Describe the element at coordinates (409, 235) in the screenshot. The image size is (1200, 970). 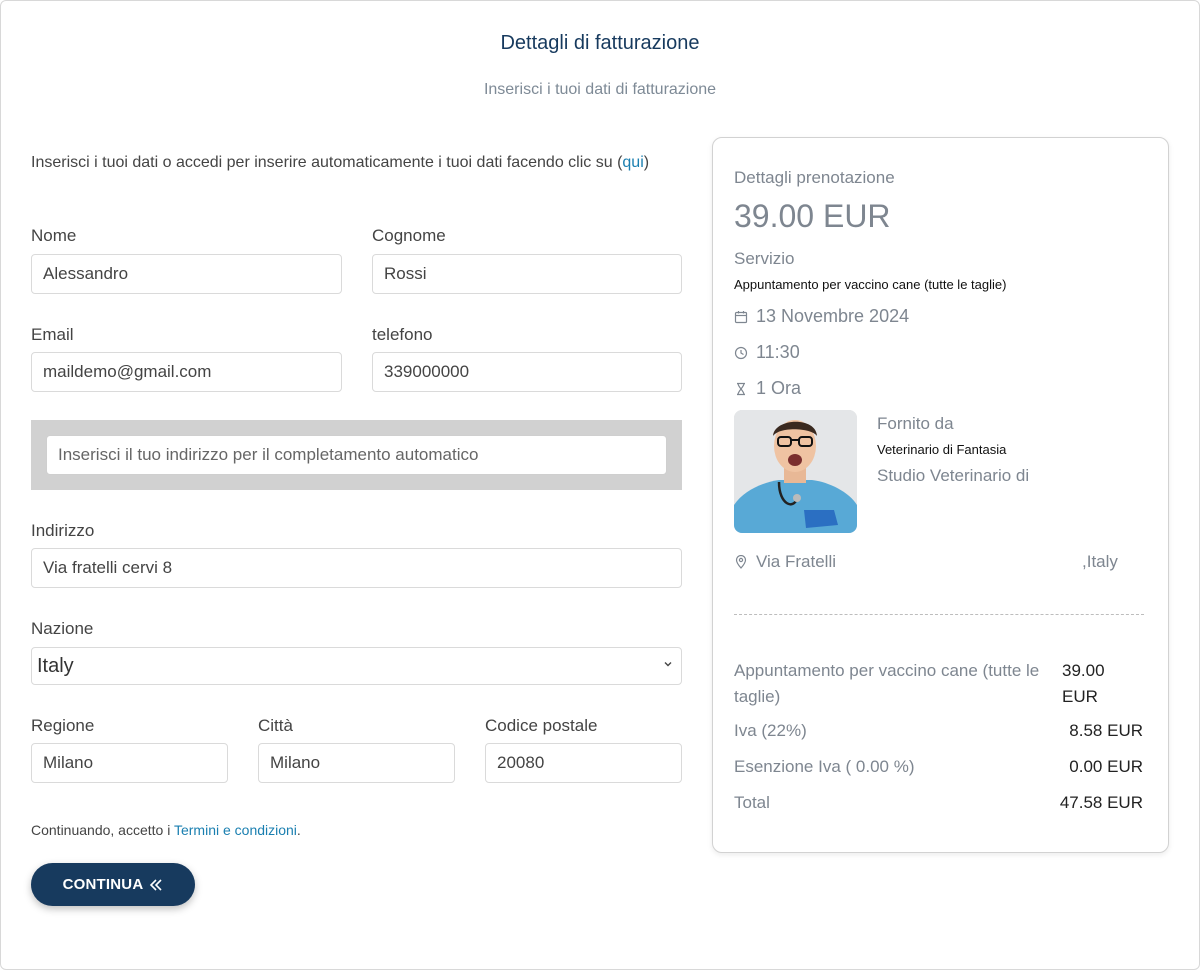
I see `last-name-label: Cognome` at that location.